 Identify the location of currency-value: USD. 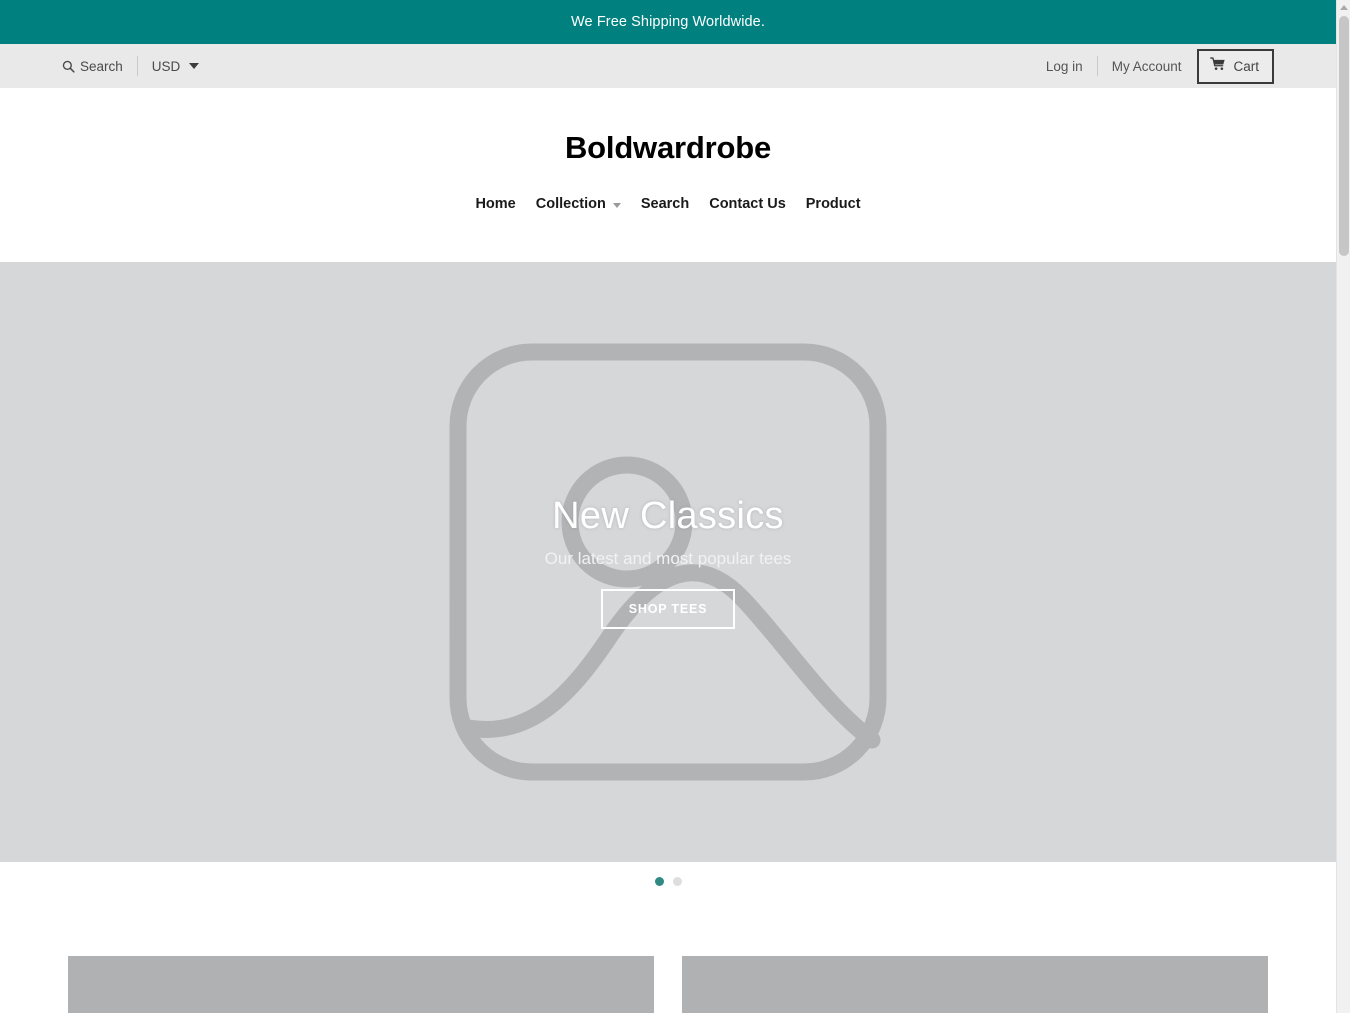
(166, 66).